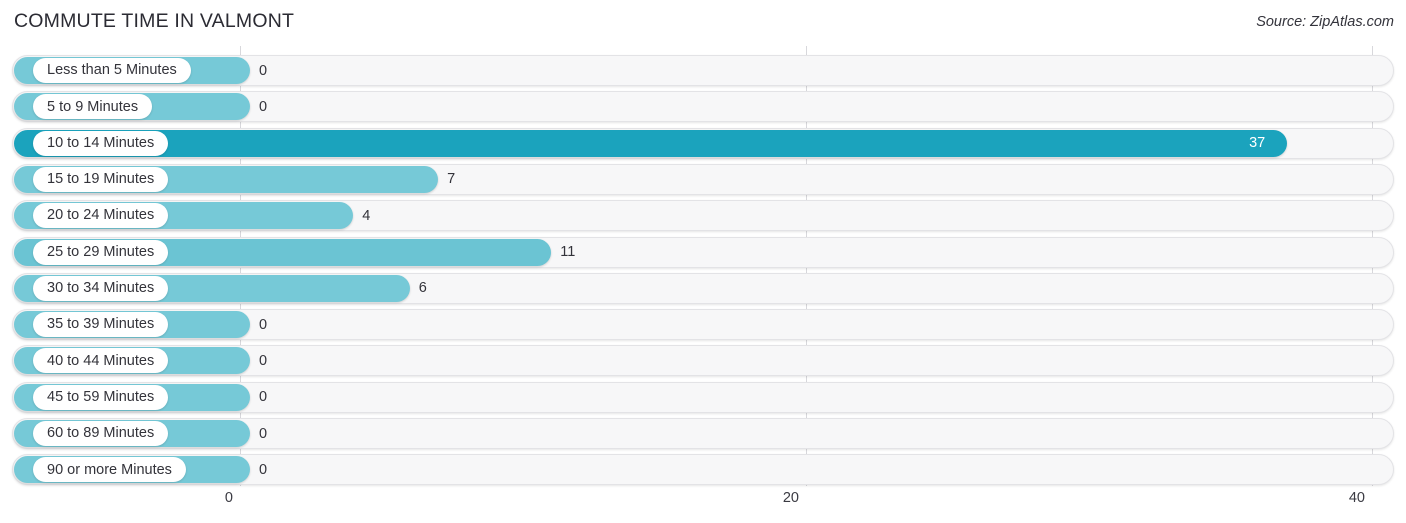 The width and height of the screenshot is (1406, 523). I want to click on bar-value-label: 11, so click(568, 252).